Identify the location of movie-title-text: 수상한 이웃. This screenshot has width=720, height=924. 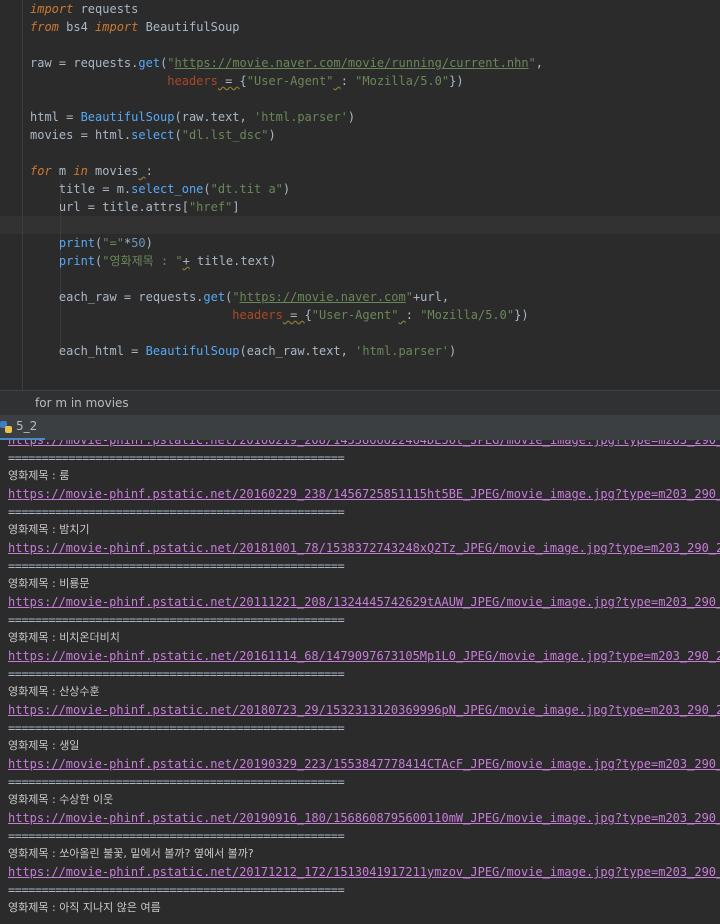
(86, 799).